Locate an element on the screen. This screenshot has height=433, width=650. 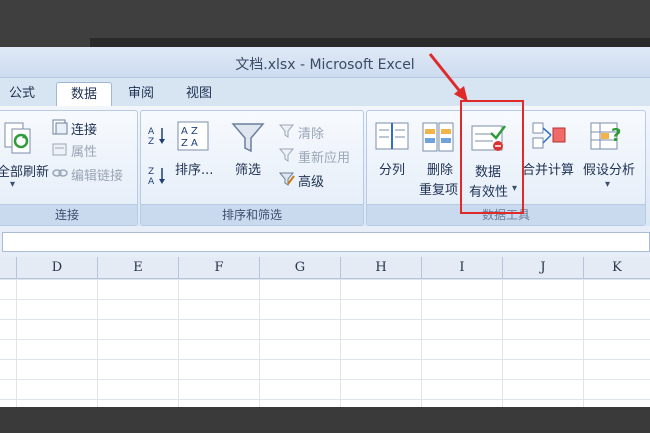
group-label-sort-filter: 排序和筛选 is located at coordinates (252, 214).